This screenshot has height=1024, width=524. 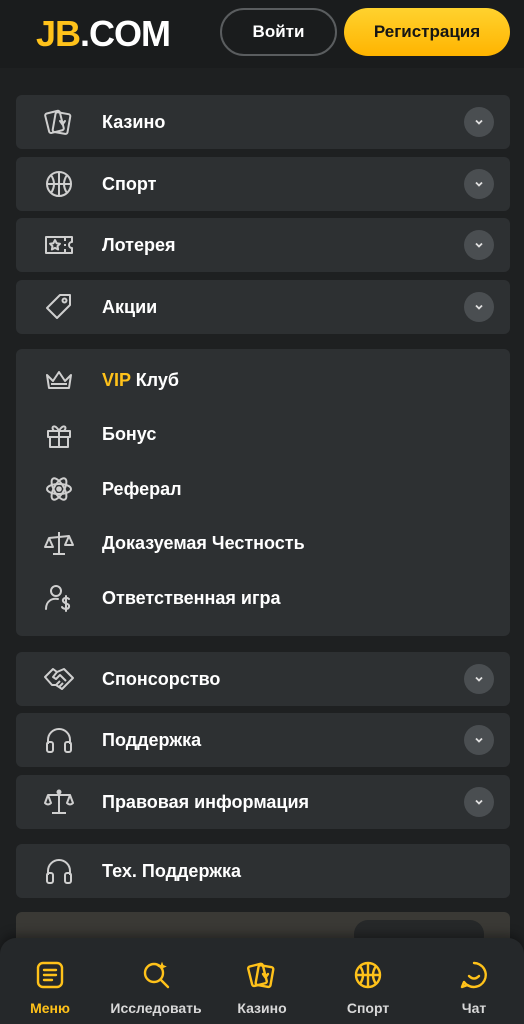 I want to click on user-dollar-icon, so click(x=59, y=598).